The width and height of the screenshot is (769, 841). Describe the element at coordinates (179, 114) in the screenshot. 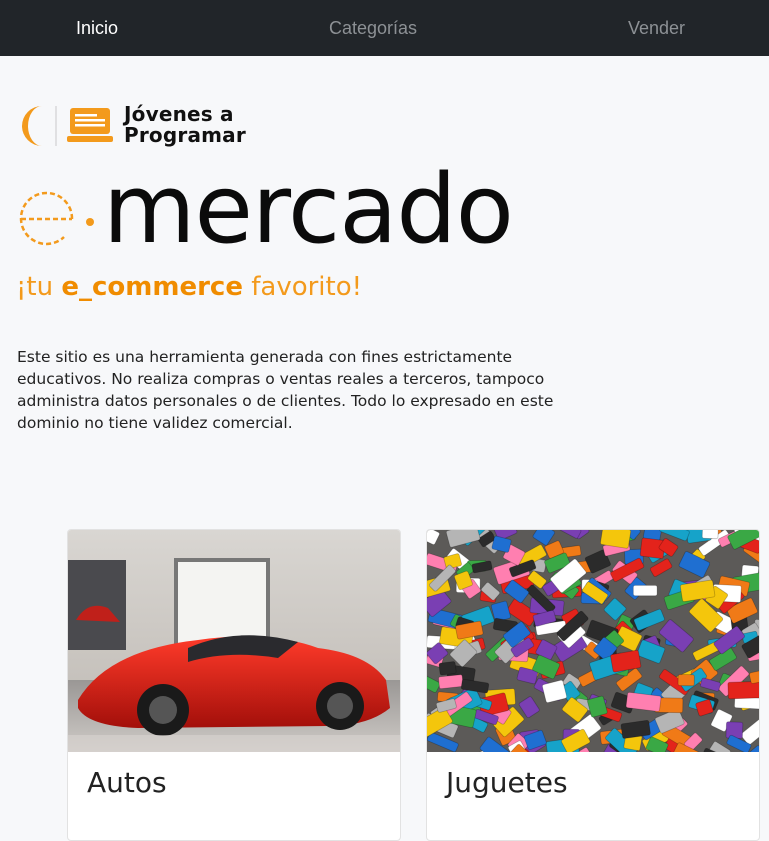

I see `jap-line1: Jóvenes a` at that location.